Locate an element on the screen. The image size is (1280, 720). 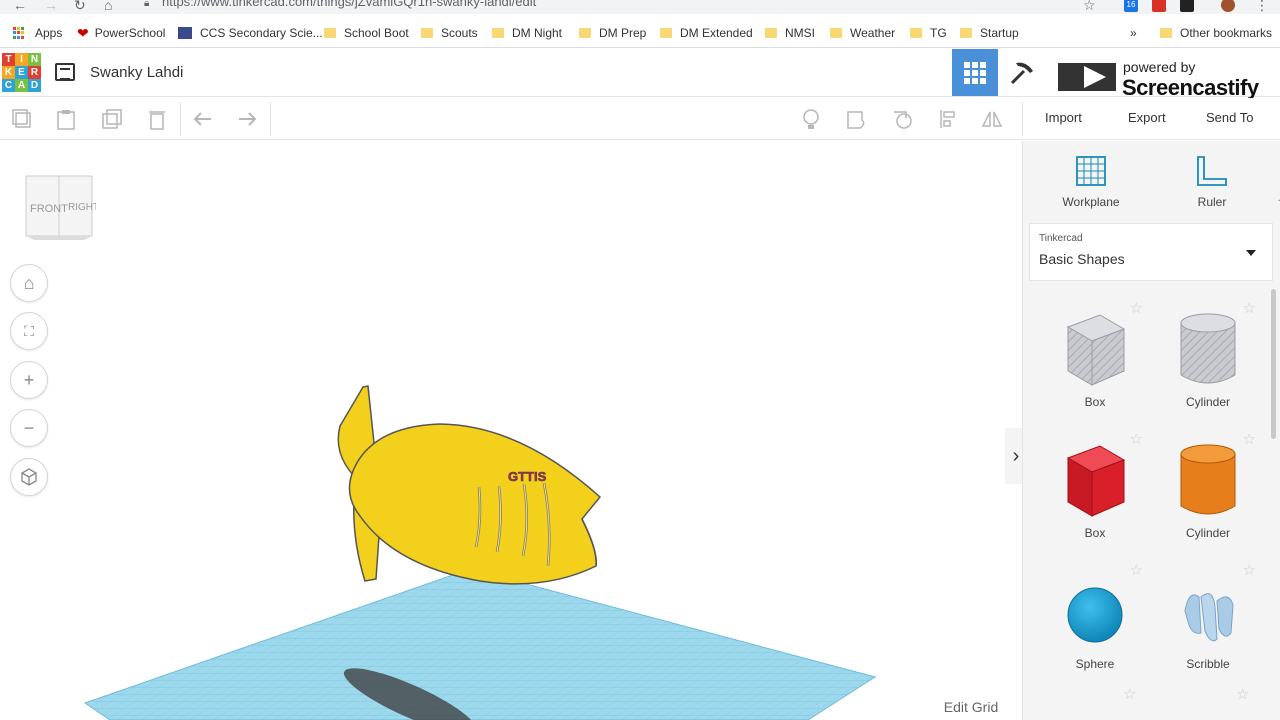
bookmark-star-icon: ☆ is located at coordinates (1089, 7).